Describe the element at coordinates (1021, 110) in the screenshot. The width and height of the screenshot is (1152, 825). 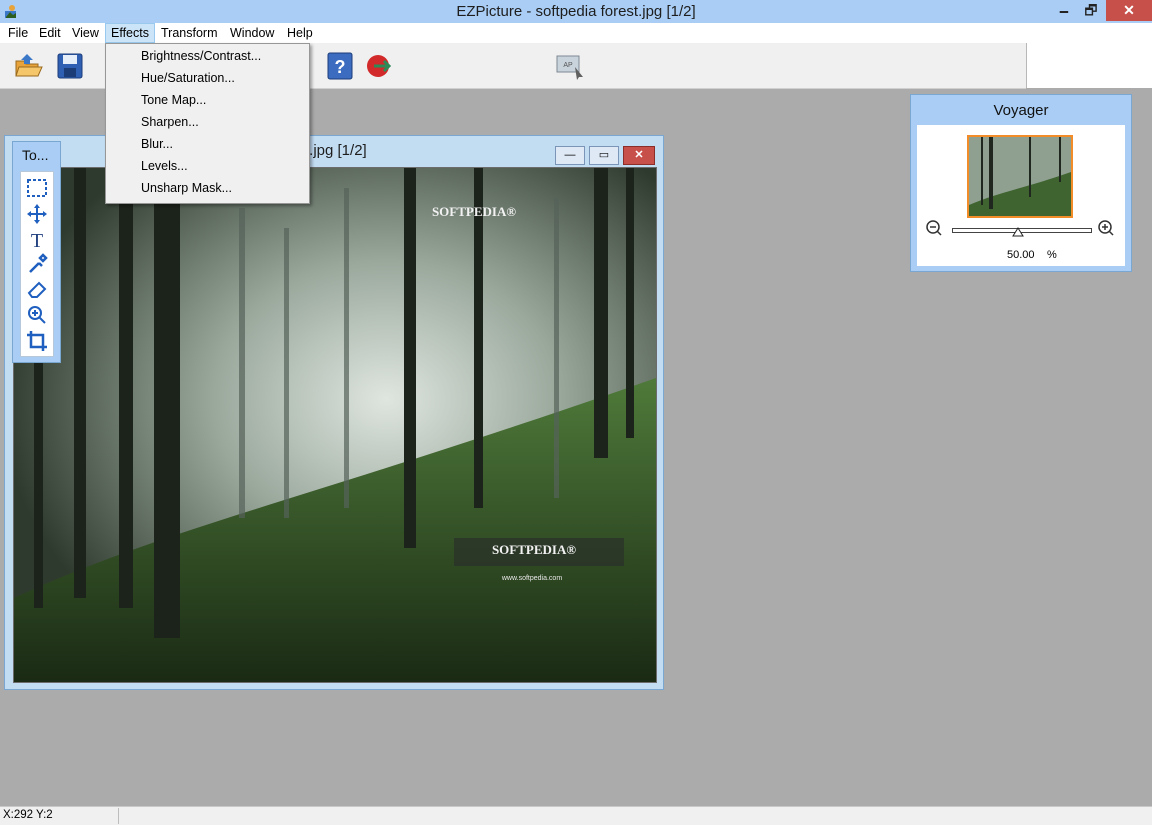
I see `voyager-title: Voyager` at that location.